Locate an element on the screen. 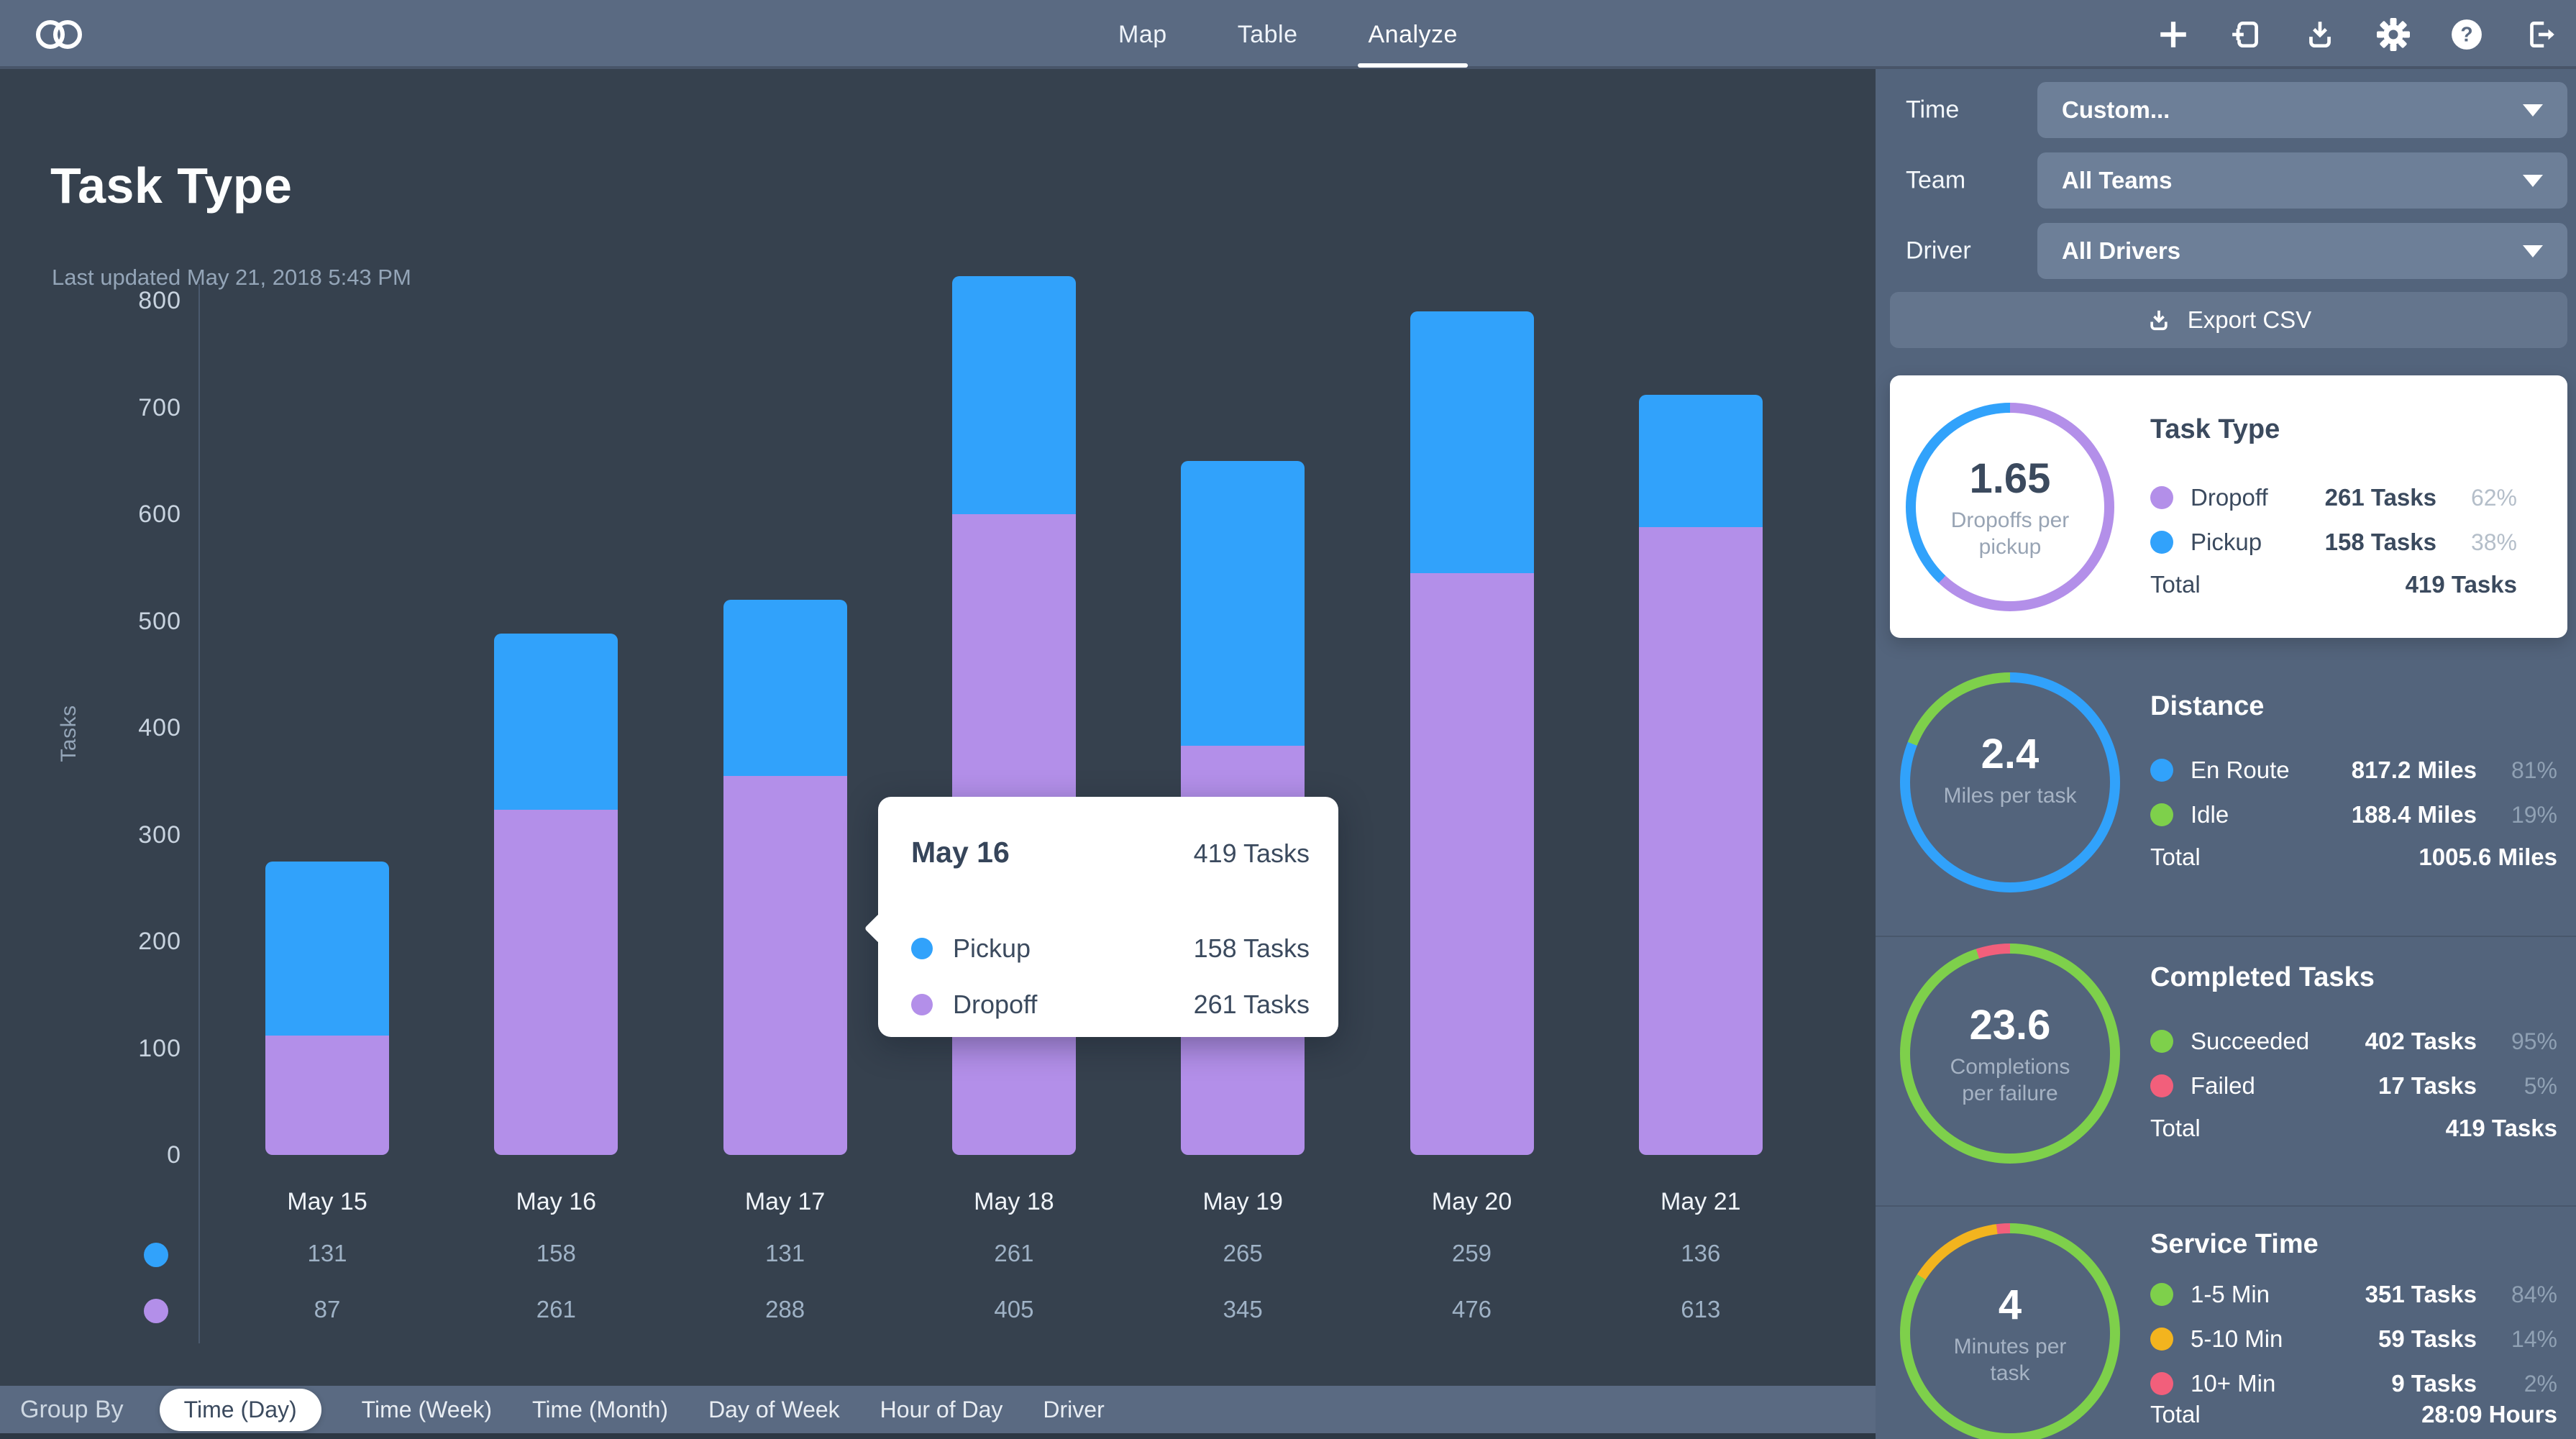 This screenshot has width=2576, height=1439. tooltip-rows: Pickup 158 Tasks Dropoff 261 Tasks is located at coordinates (1110, 976).